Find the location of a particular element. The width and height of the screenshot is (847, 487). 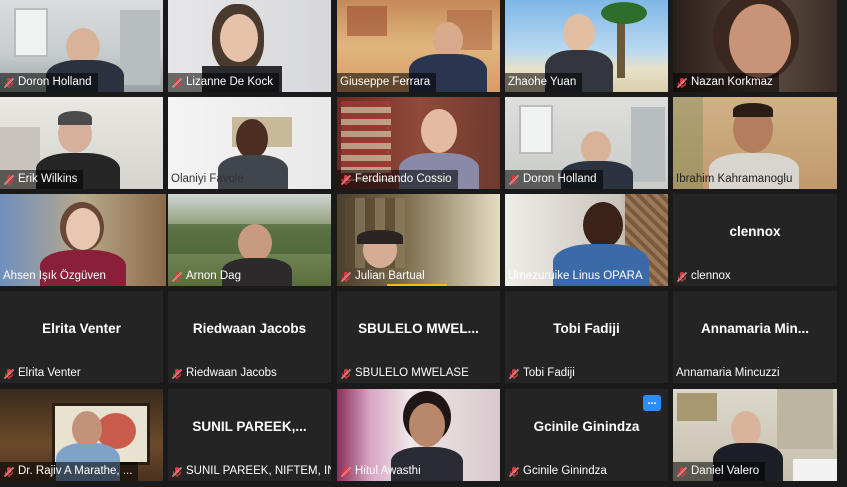

participant-name: Hitul Awasthi is located at coordinates (388, 471).